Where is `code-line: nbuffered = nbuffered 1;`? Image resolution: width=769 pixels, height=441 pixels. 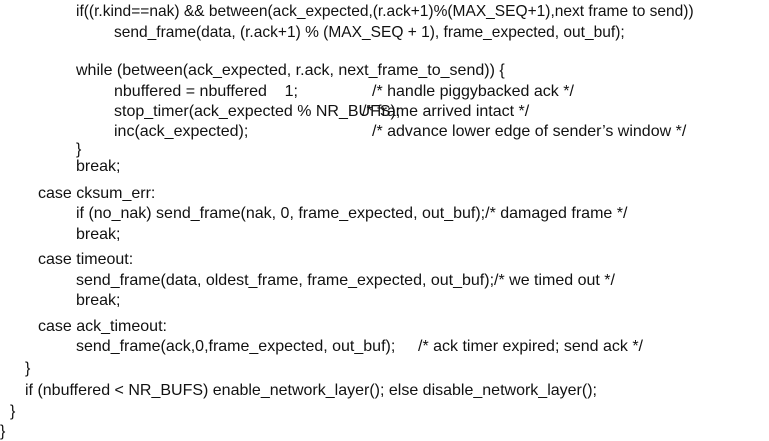
code-line: nbuffered = nbuffered 1; is located at coordinates (206, 91).